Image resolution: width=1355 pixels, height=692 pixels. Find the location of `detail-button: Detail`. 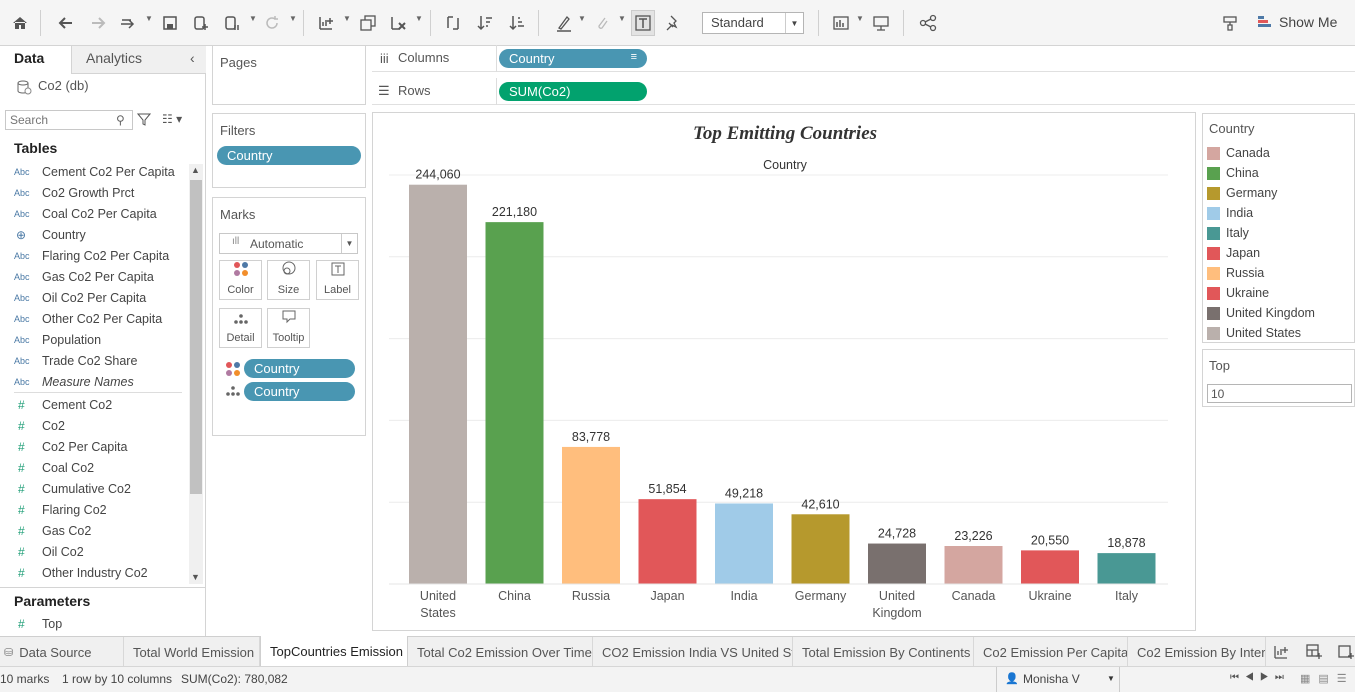

detail-button: Detail is located at coordinates (240, 328).